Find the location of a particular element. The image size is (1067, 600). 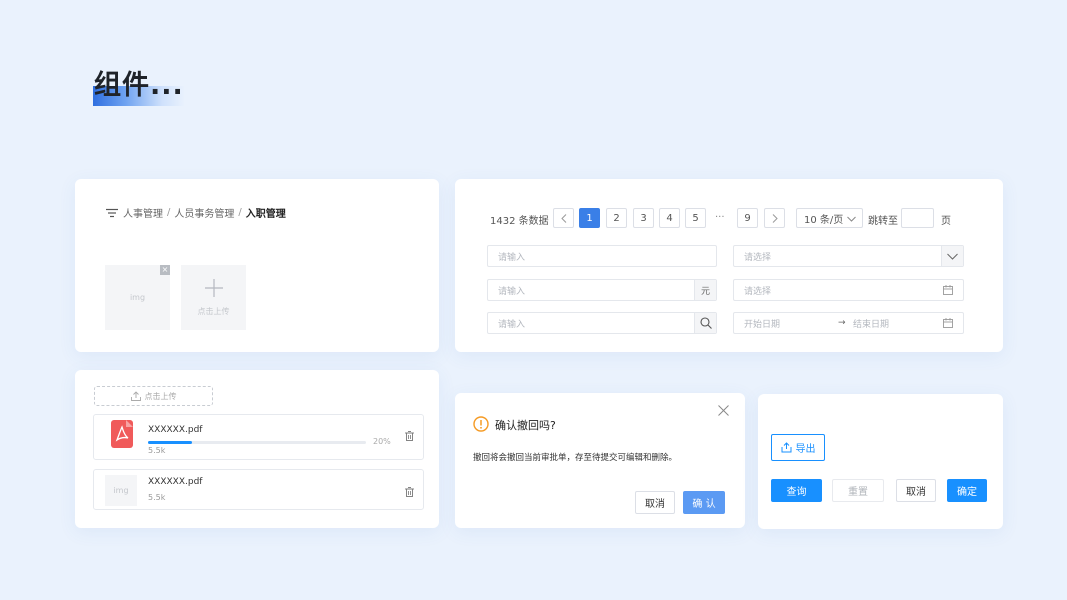

jump-label: 跳转至 is located at coordinates (883, 221).